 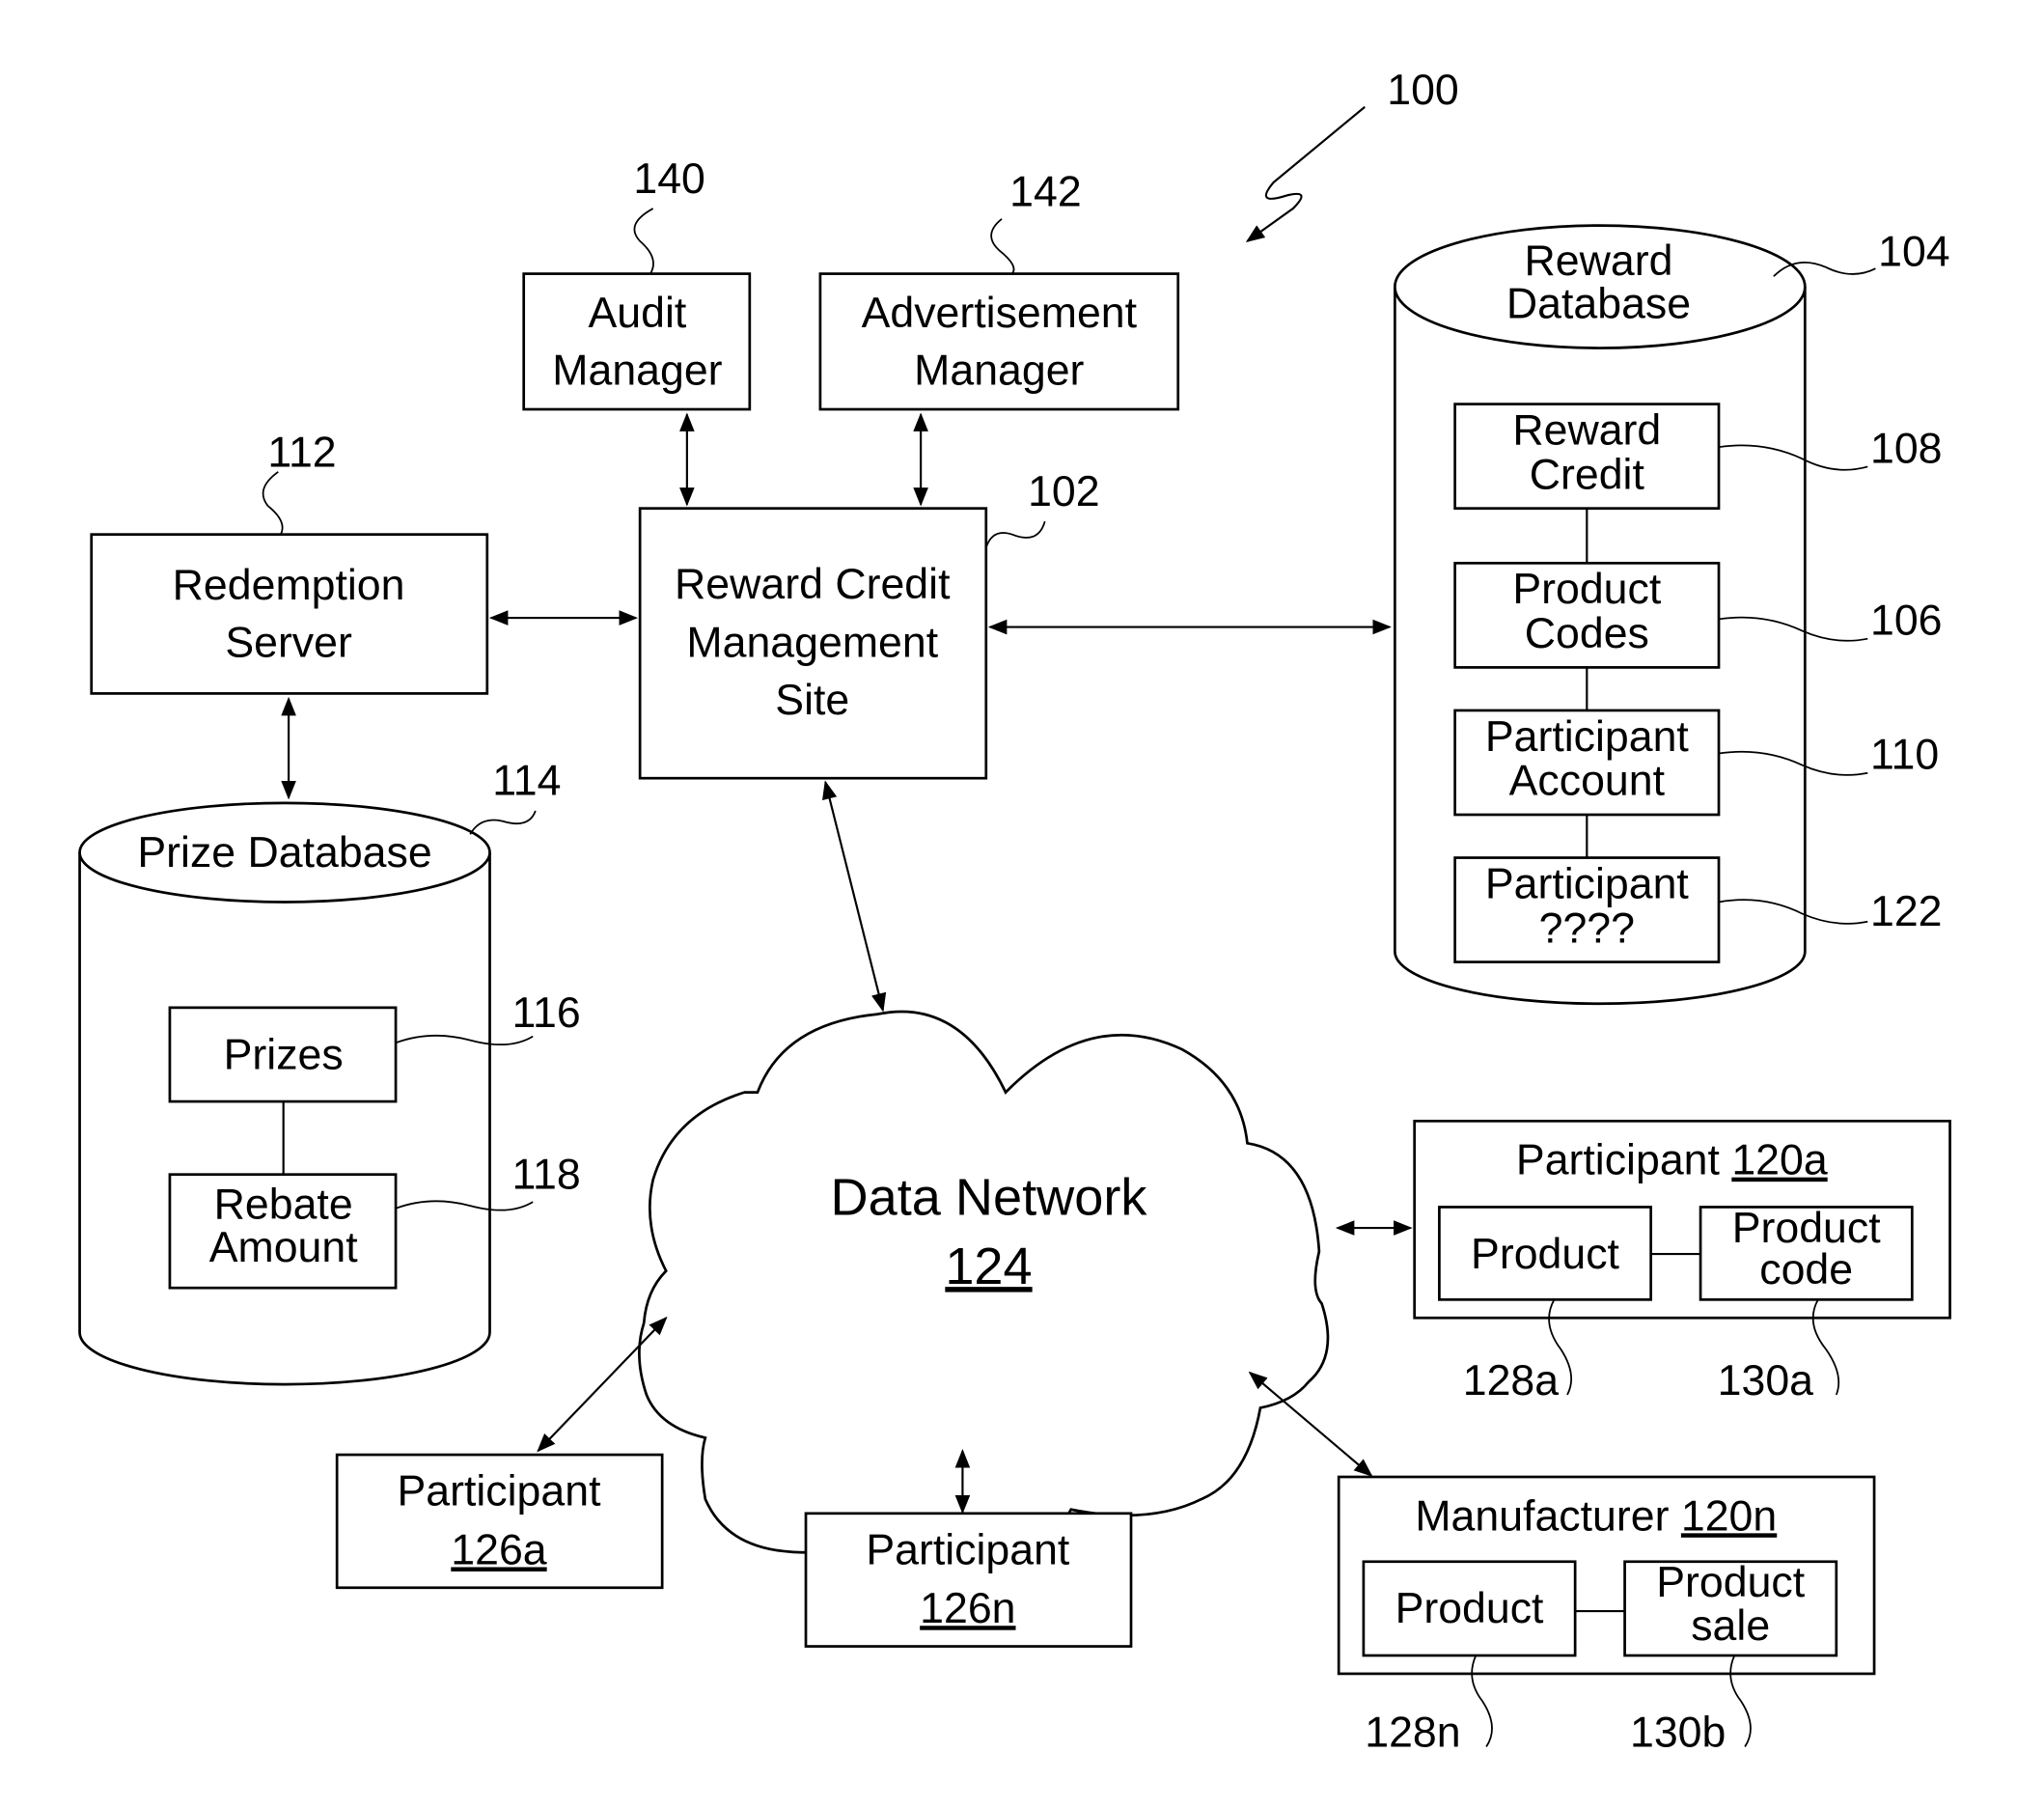 I want to click on reward-credit-management-site: Reward Credit Management Site 102, so click(x=869, y=624).